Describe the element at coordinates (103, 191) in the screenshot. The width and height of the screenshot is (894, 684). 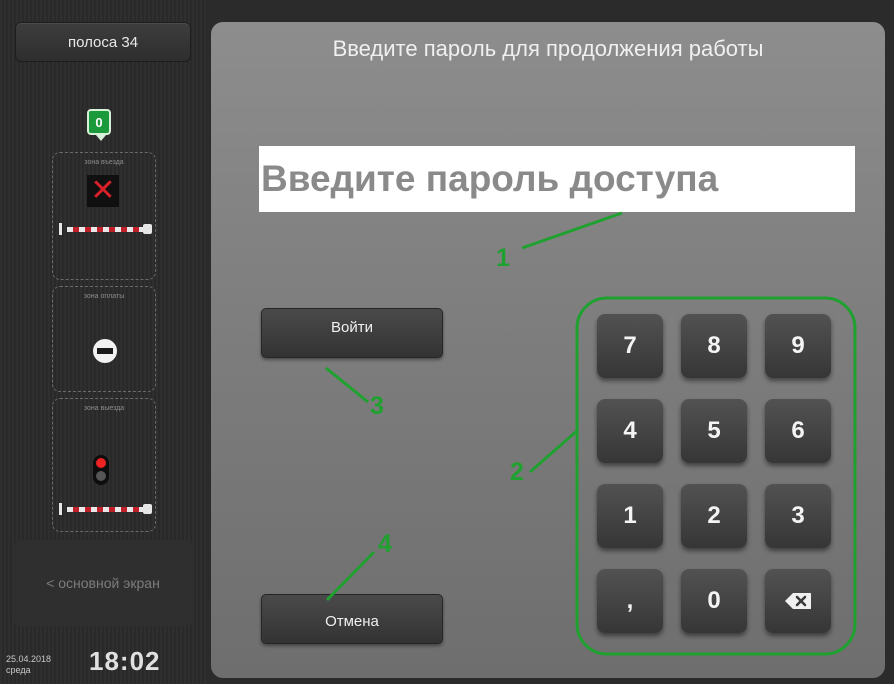
I see `red-x-icon: ✕` at that location.